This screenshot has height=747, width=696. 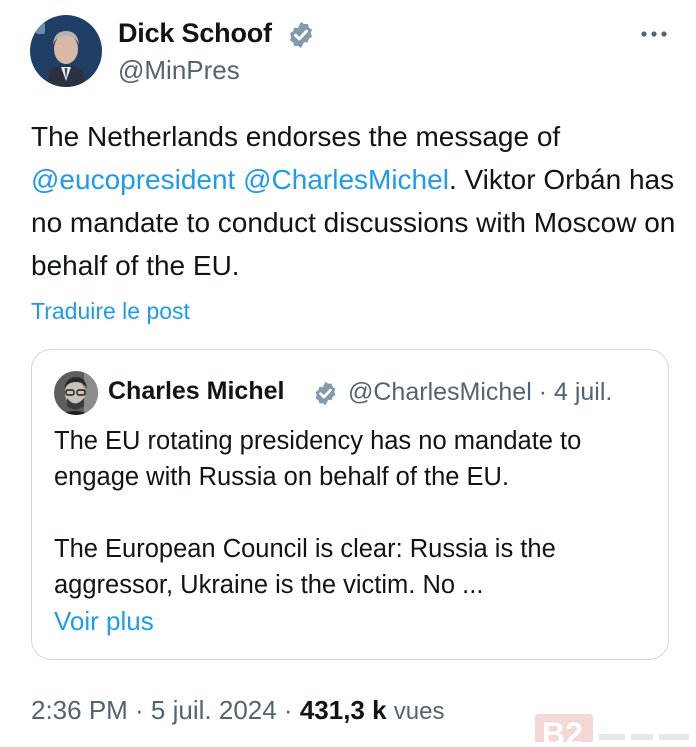 What do you see at coordinates (343, 710) in the screenshot?
I see `views-count: 431,3 k` at bounding box center [343, 710].